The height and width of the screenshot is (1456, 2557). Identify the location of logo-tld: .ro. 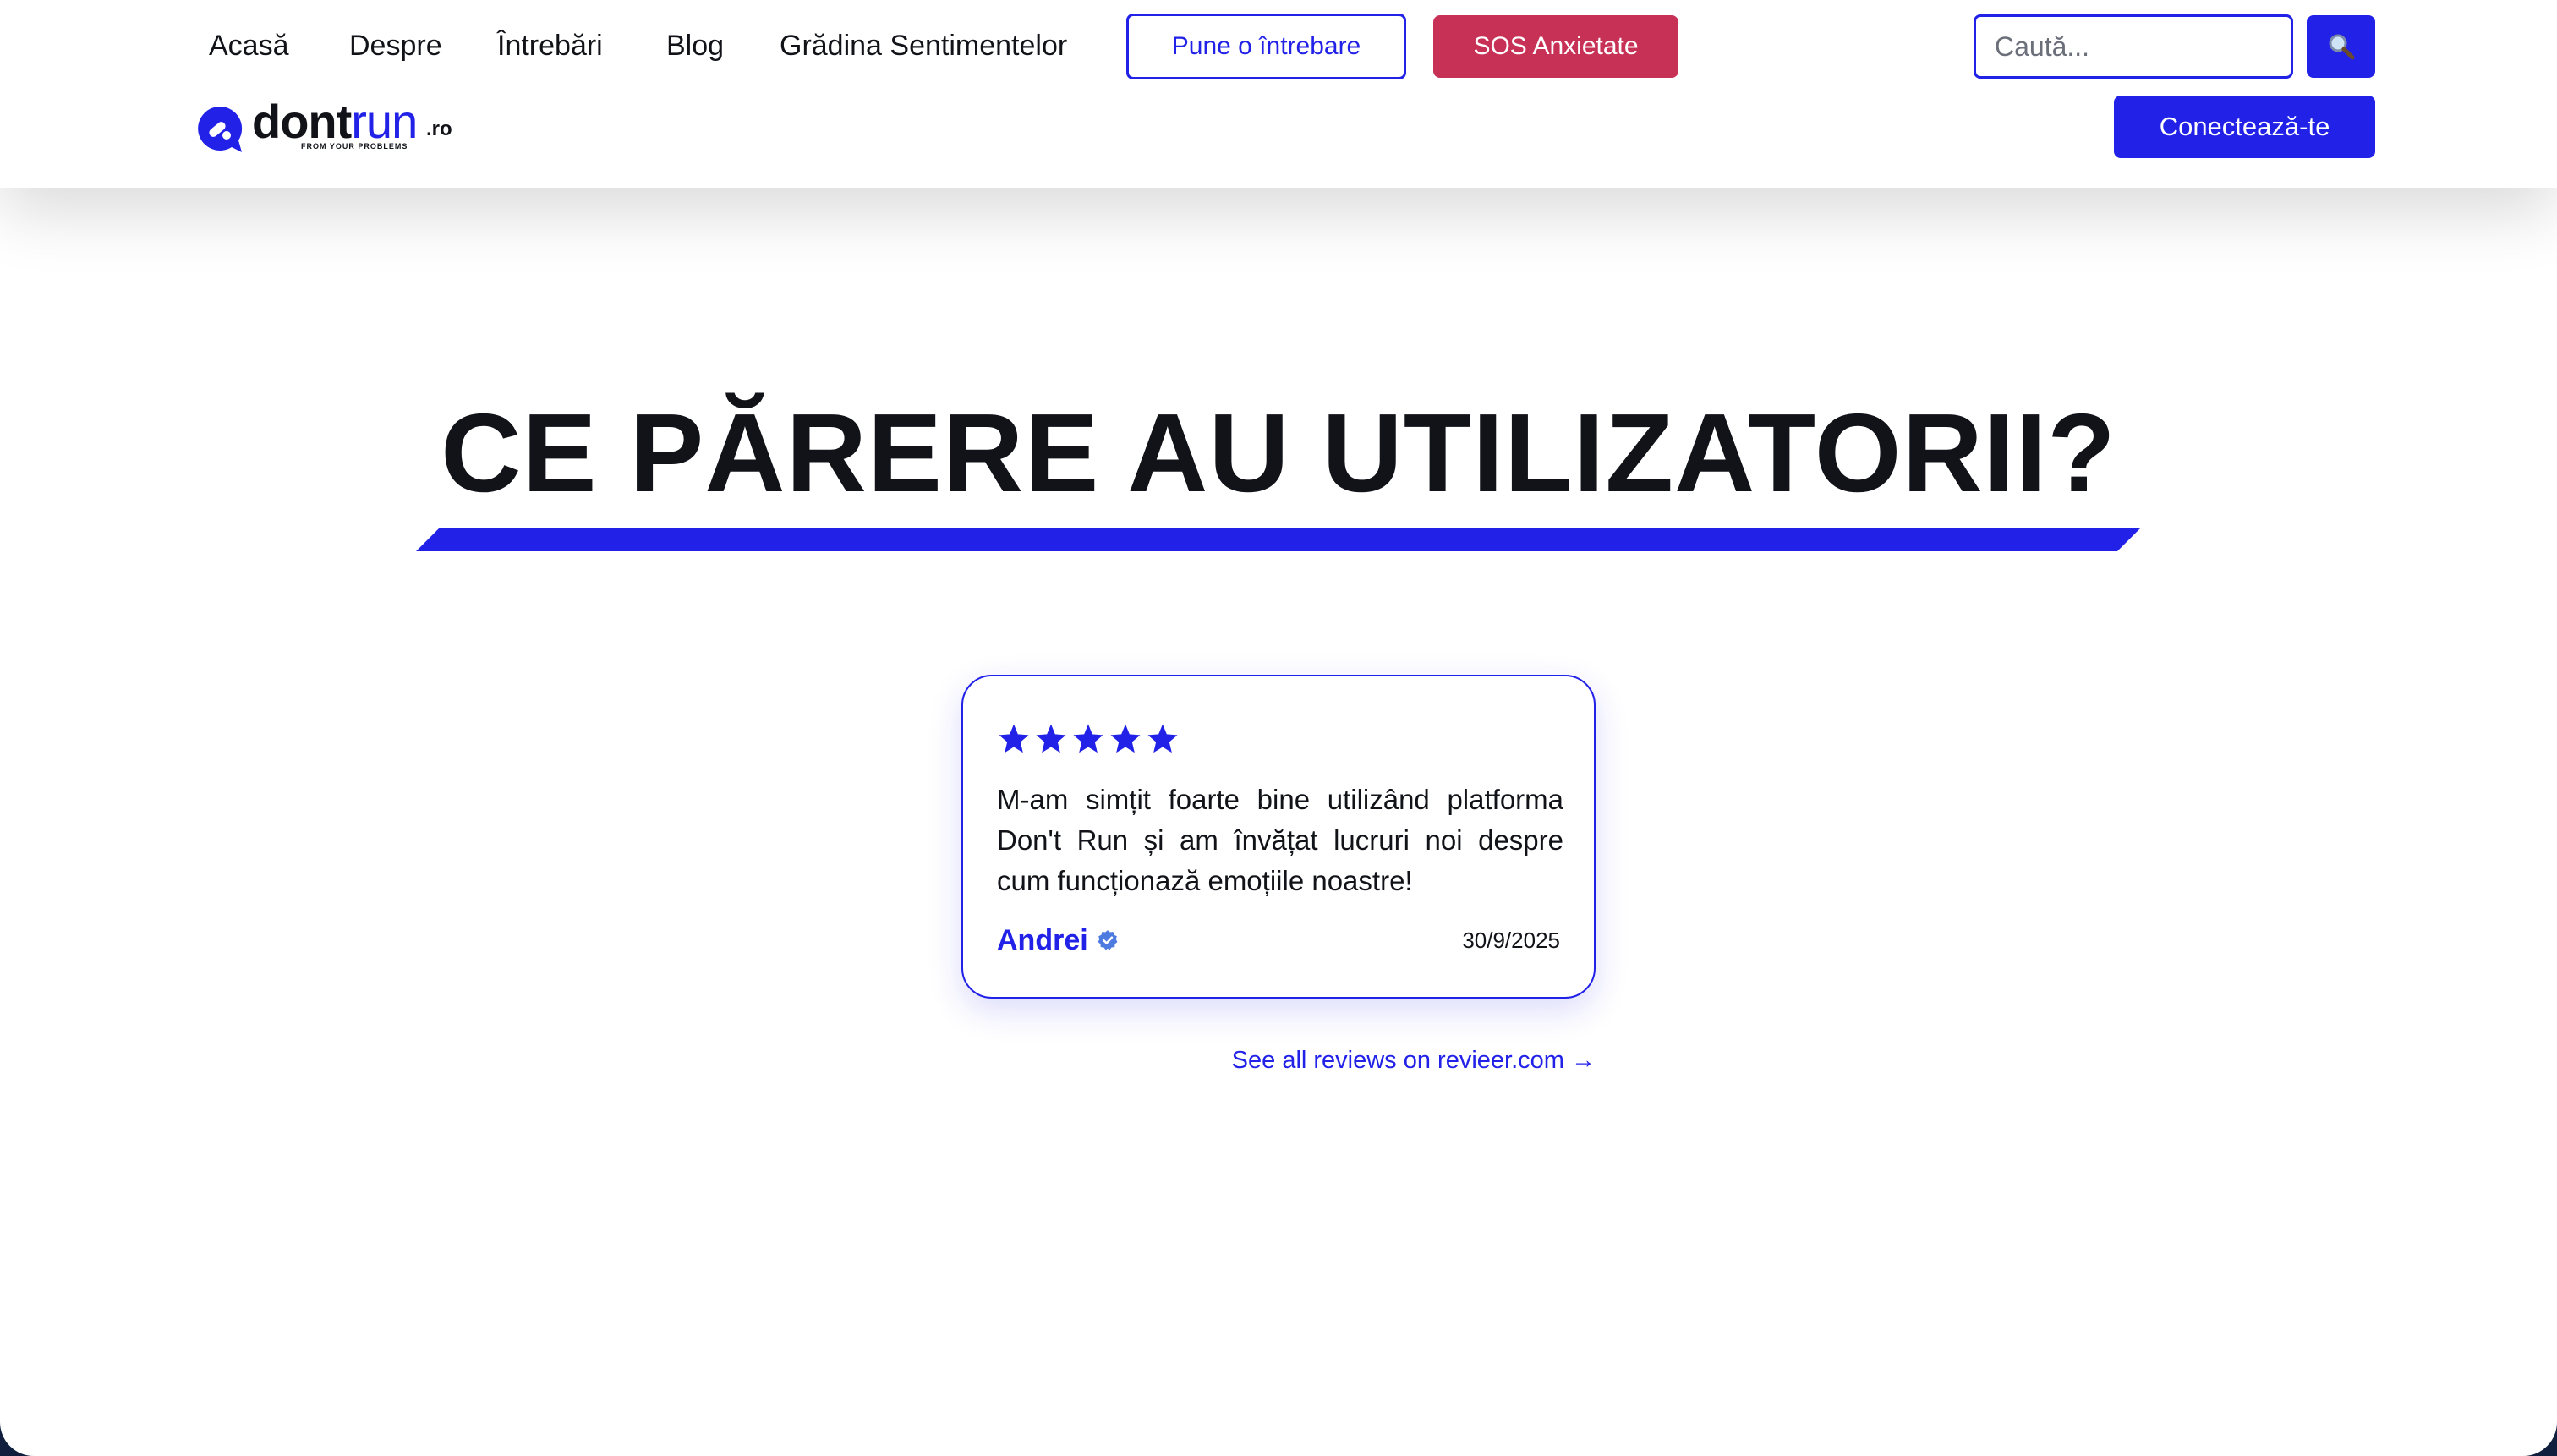
(439, 129).